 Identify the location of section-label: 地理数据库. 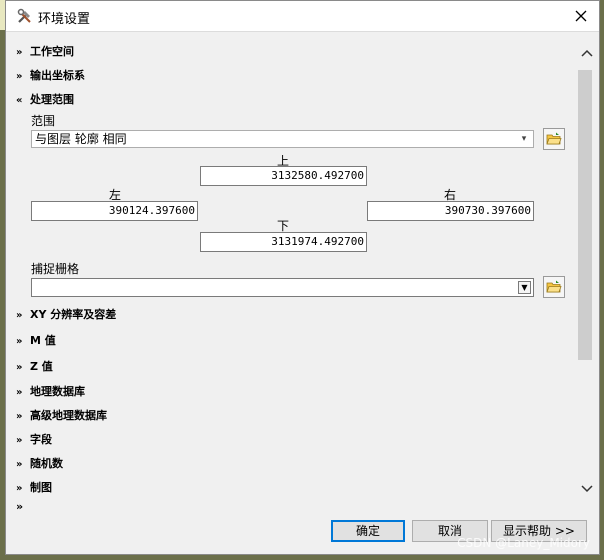
(57, 391).